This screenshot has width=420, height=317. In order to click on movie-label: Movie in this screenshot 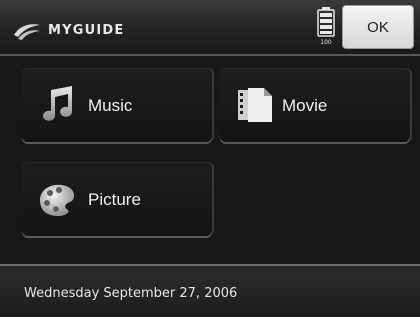, I will do `click(305, 105)`.